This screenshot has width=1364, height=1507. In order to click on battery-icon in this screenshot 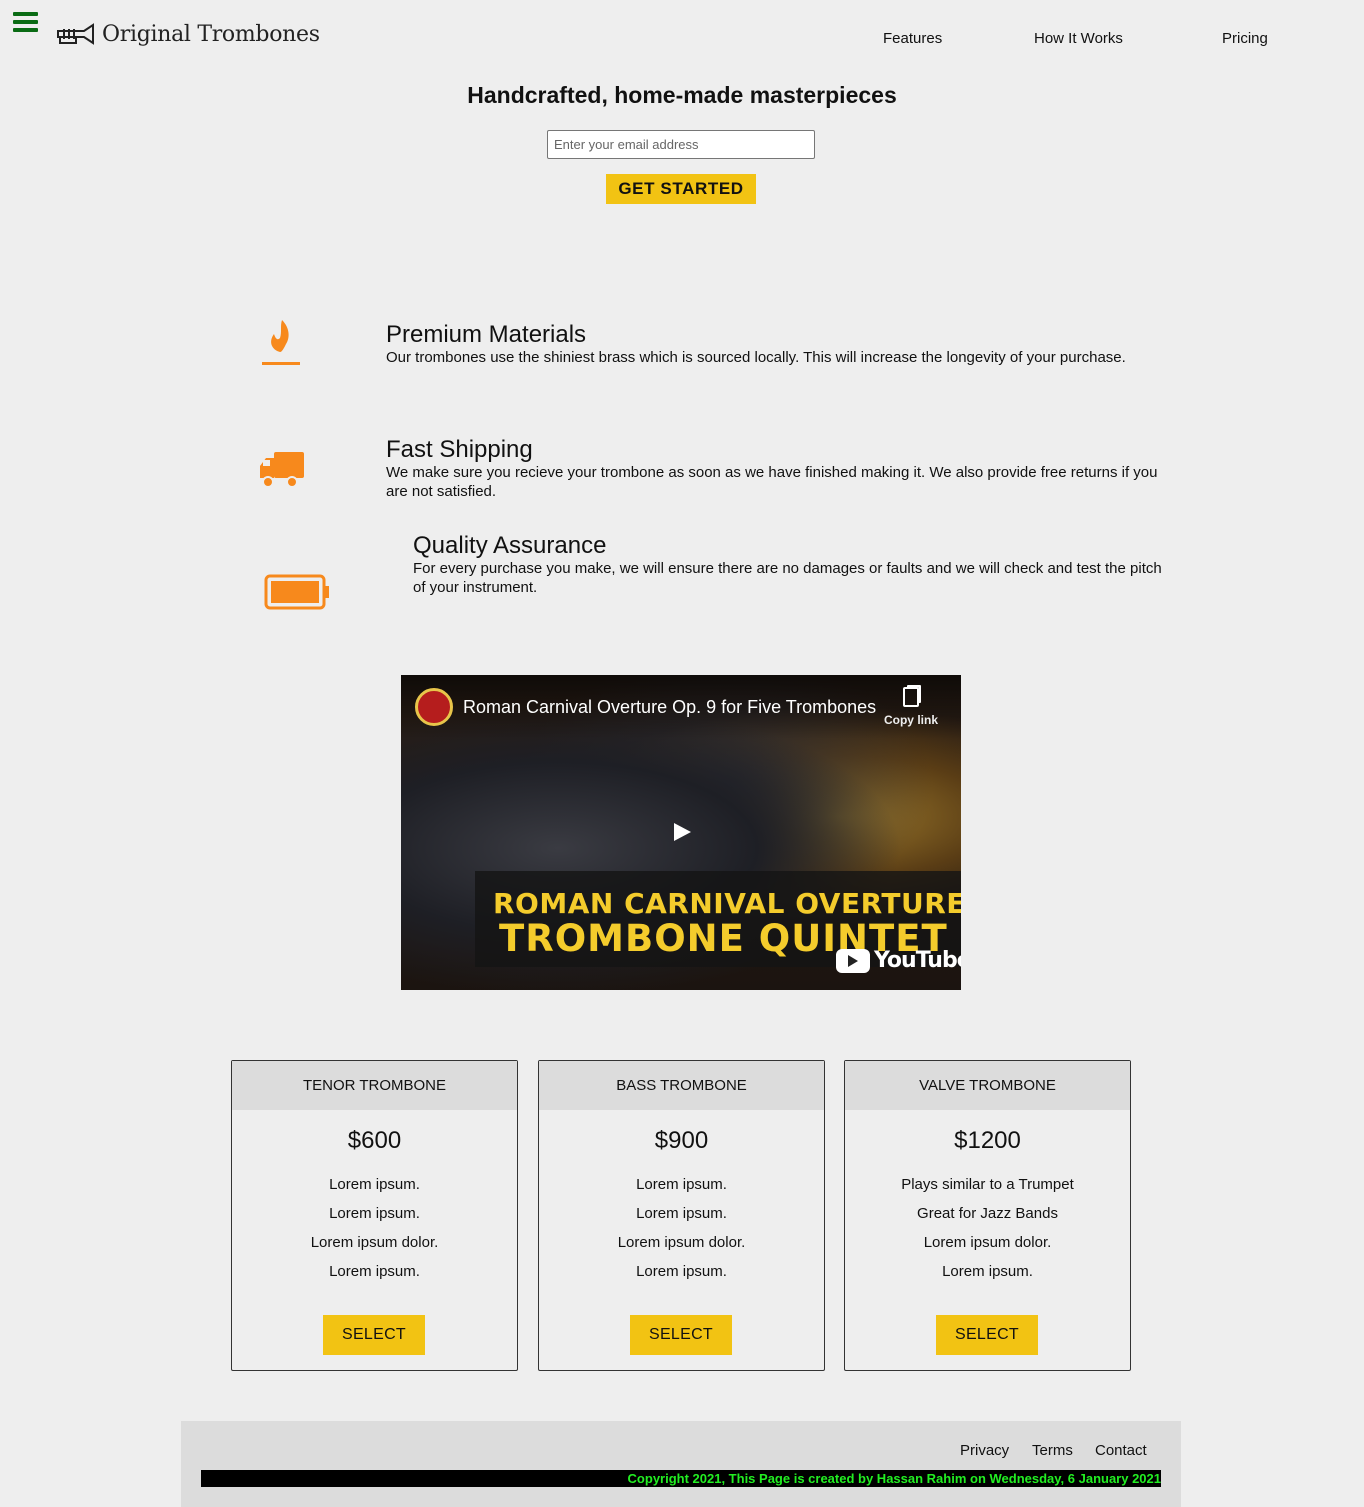, I will do `click(297, 595)`.